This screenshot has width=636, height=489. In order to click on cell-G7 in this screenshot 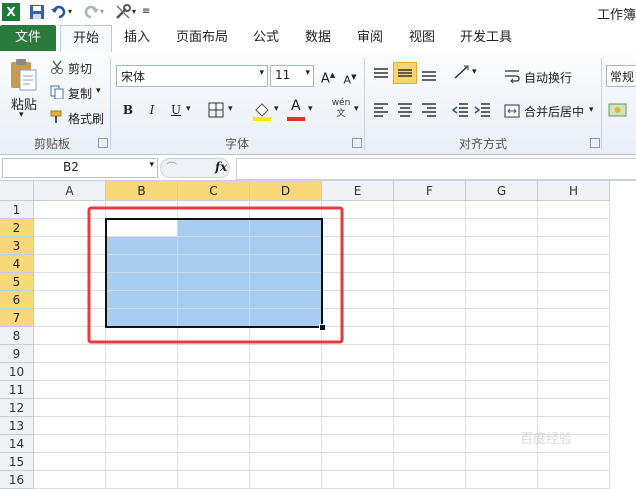, I will do `click(502, 318)`.